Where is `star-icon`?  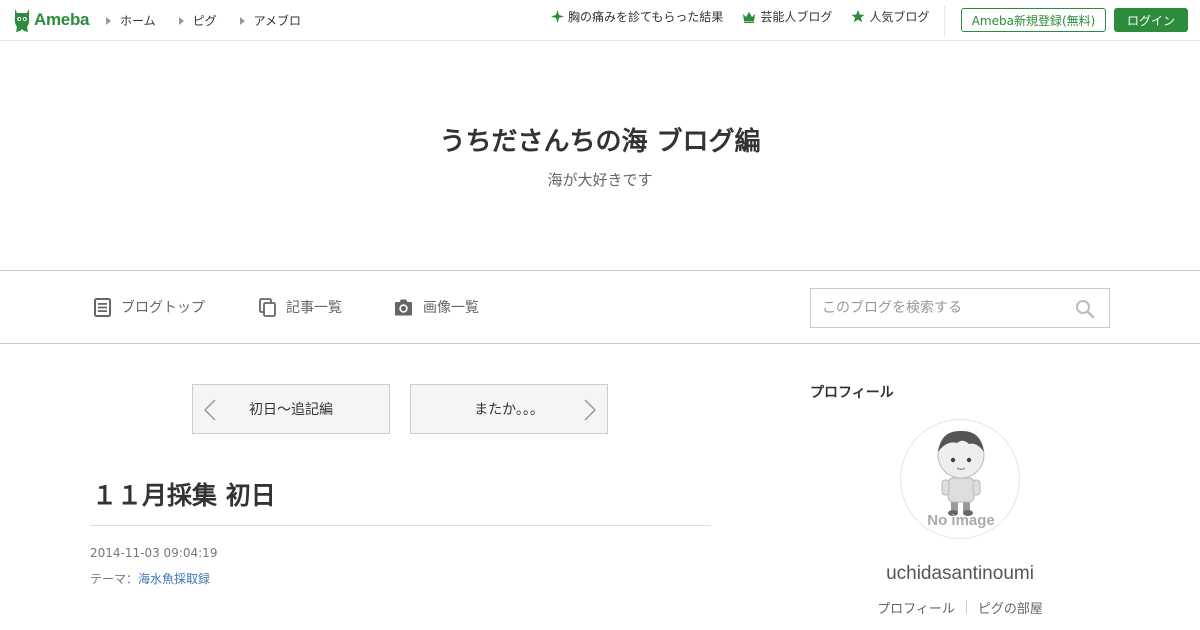
star-icon is located at coordinates (858, 16).